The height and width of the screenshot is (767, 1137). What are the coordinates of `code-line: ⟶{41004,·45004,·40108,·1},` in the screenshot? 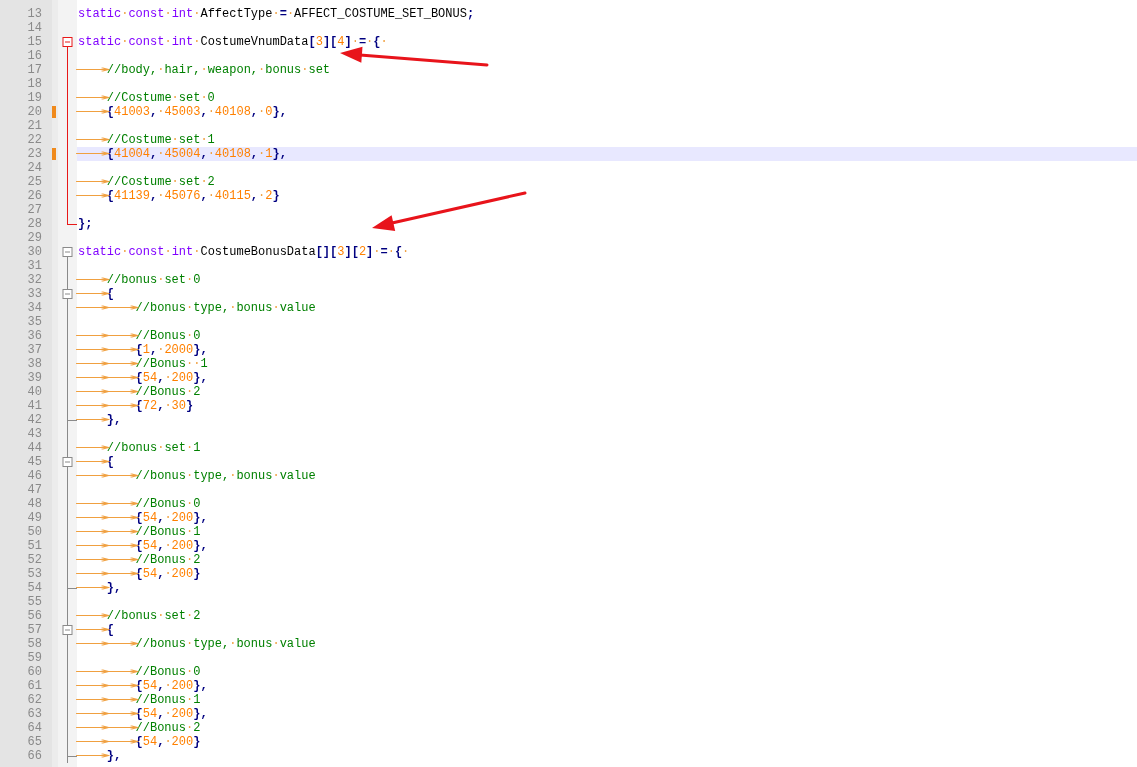 It's located at (182, 154).